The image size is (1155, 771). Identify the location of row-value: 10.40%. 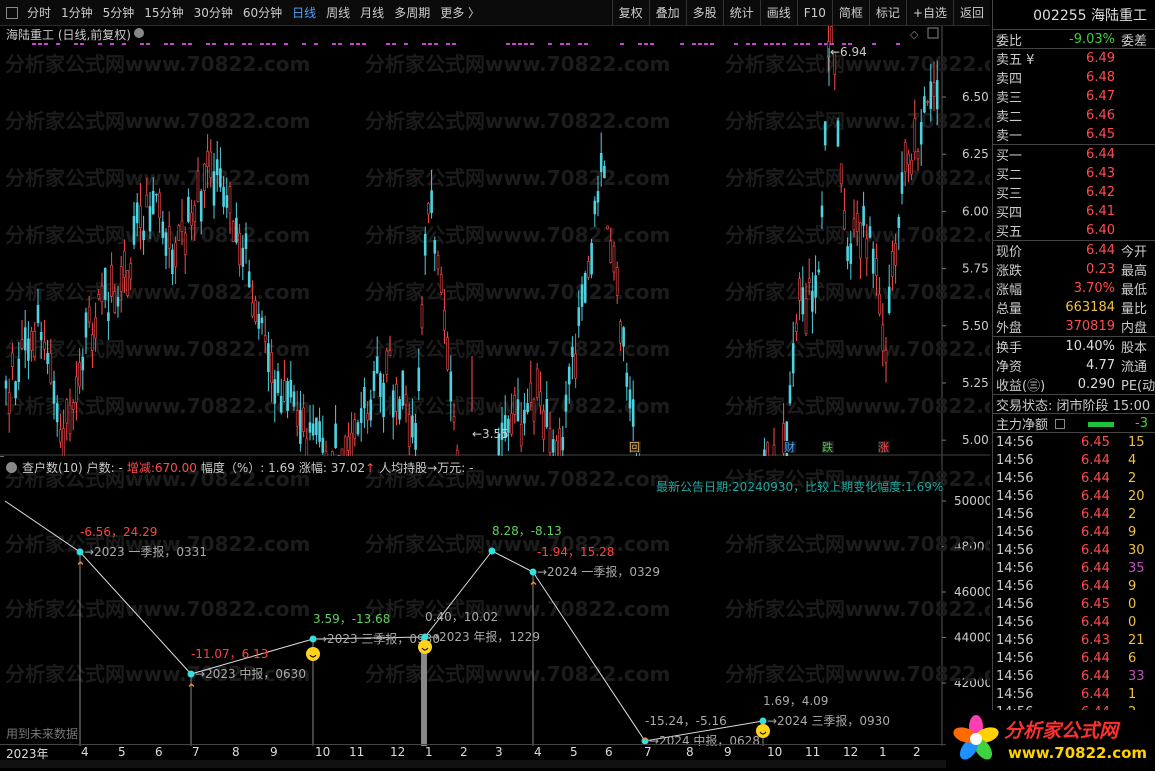
(1090, 346).